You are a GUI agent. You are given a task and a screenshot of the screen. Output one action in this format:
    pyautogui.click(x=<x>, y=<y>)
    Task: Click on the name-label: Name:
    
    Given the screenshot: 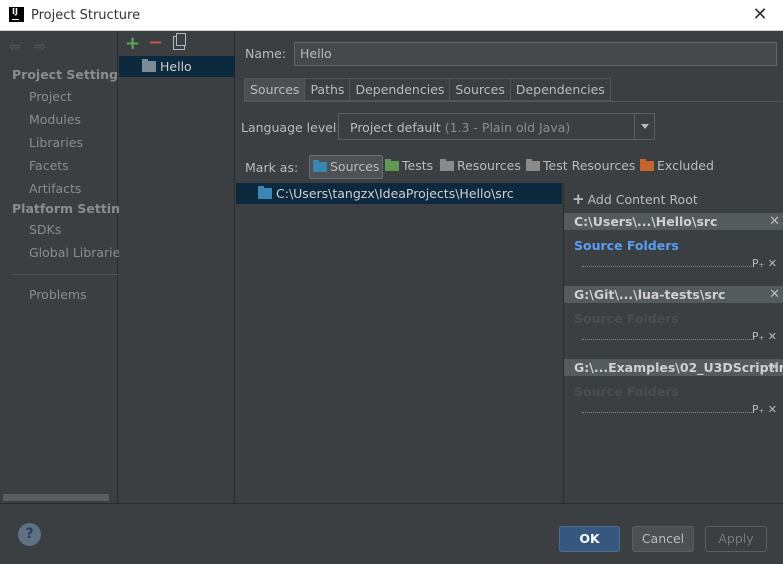 What is the action you would take?
    pyautogui.click(x=266, y=53)
    